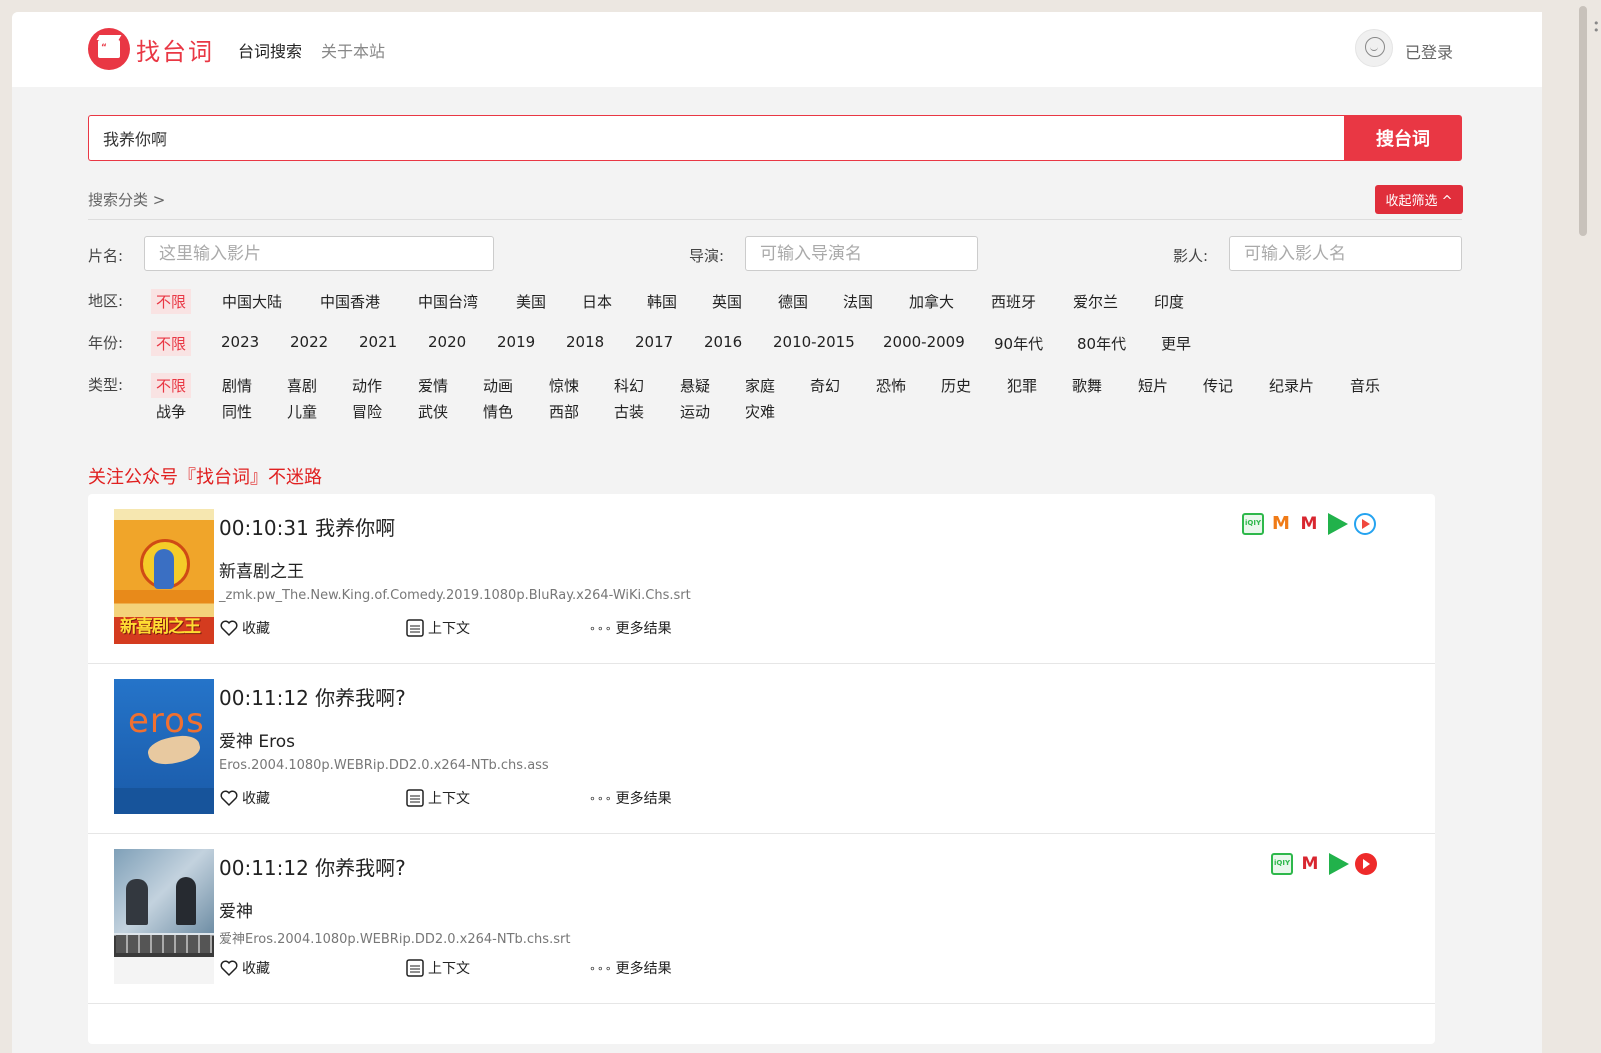 This screenshot has height=1053, width=1601. I want to click on genre-option: 运动, so click(695, 411).